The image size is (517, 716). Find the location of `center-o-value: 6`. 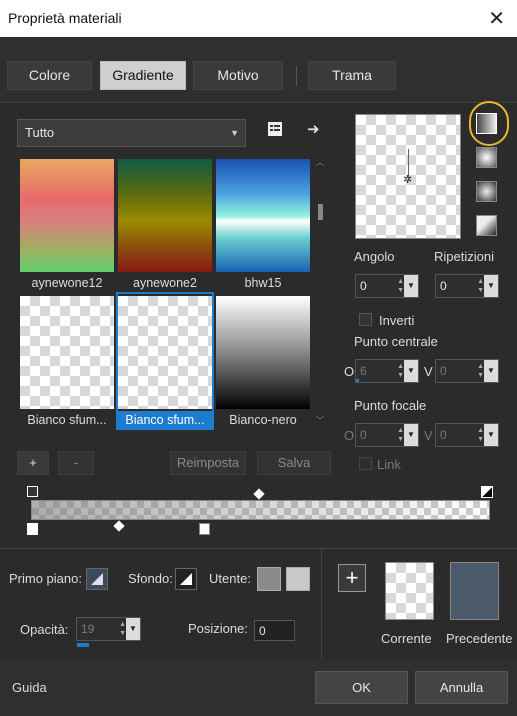

center-o-value: 6 is located at coordinates (363, 371).